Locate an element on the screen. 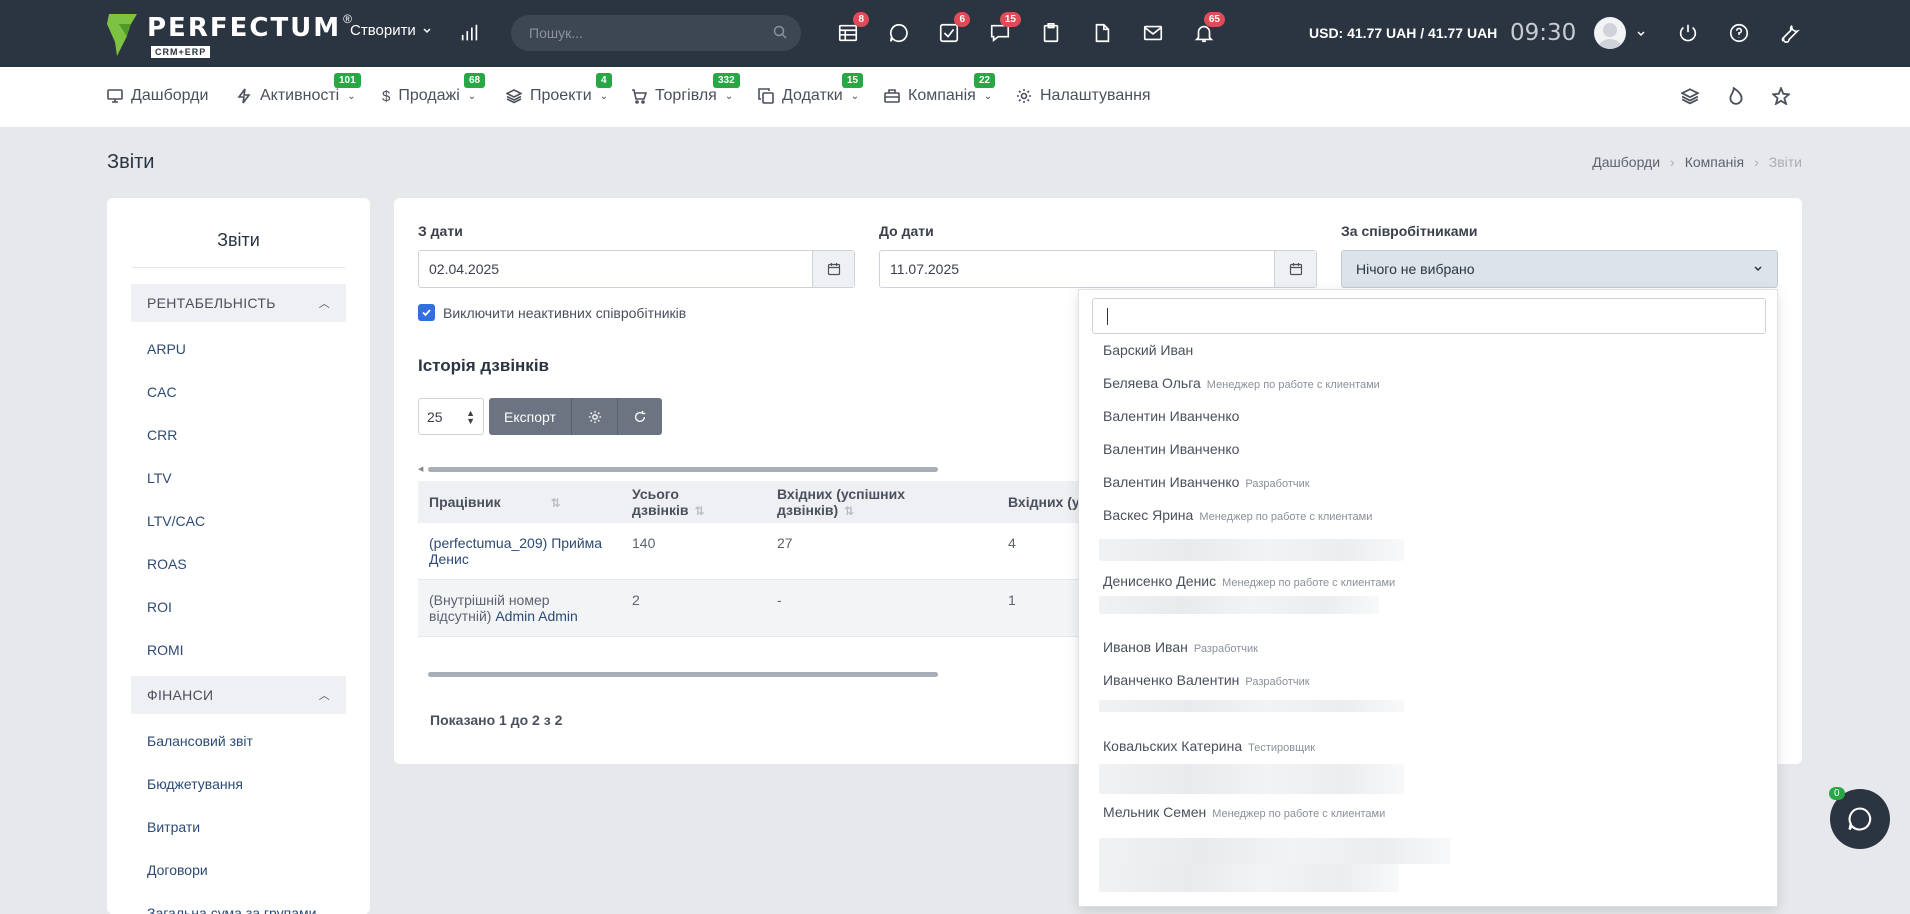 This screenshot has height=914, width=1910. incoming-cell: - is located at coordinates (779, 600).